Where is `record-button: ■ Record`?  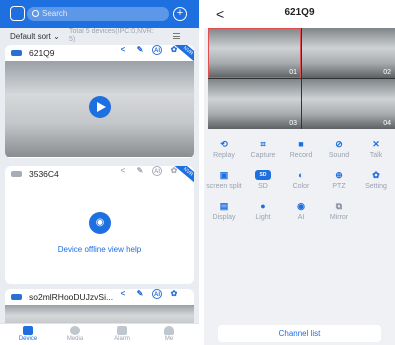
record-button: ■ Record is located at coordinates (301, 149).